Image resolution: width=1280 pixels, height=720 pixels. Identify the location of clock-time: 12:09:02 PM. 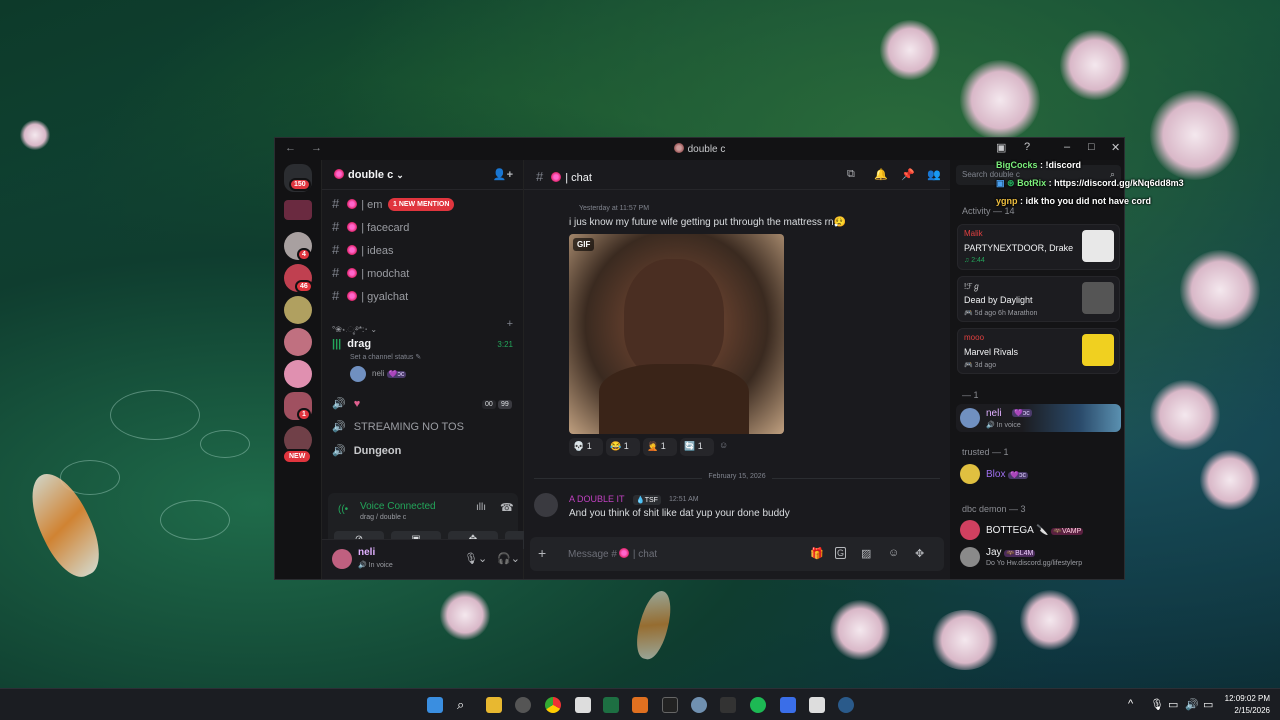
(1246, 698).